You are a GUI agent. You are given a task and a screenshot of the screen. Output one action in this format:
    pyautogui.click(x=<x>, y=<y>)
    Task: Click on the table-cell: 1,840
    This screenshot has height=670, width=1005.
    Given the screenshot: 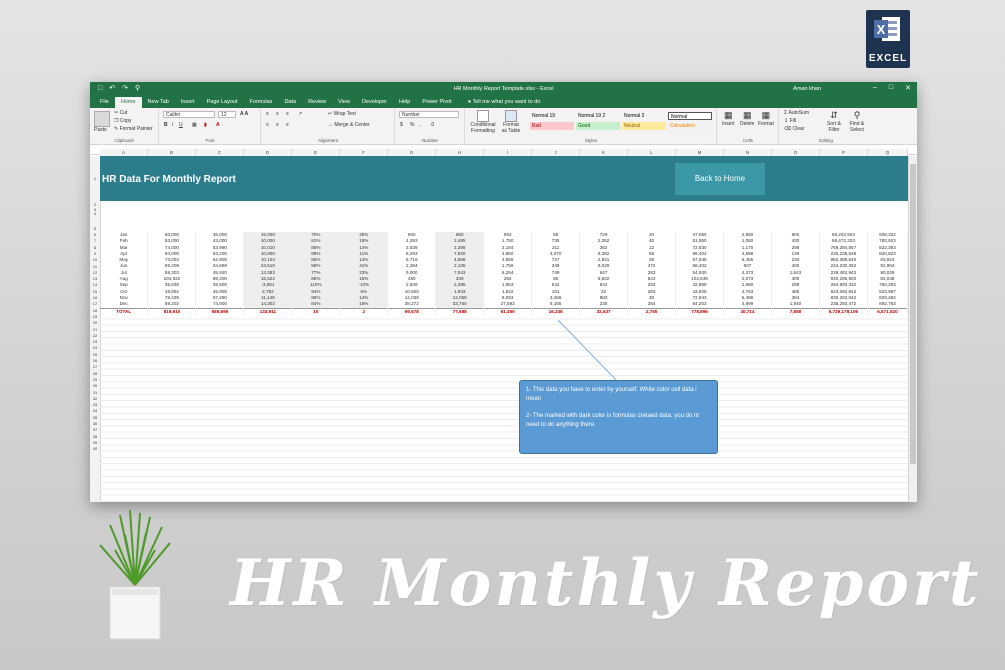 What is the action you would take?
    pyautogui.click(x=795, y=305)
    